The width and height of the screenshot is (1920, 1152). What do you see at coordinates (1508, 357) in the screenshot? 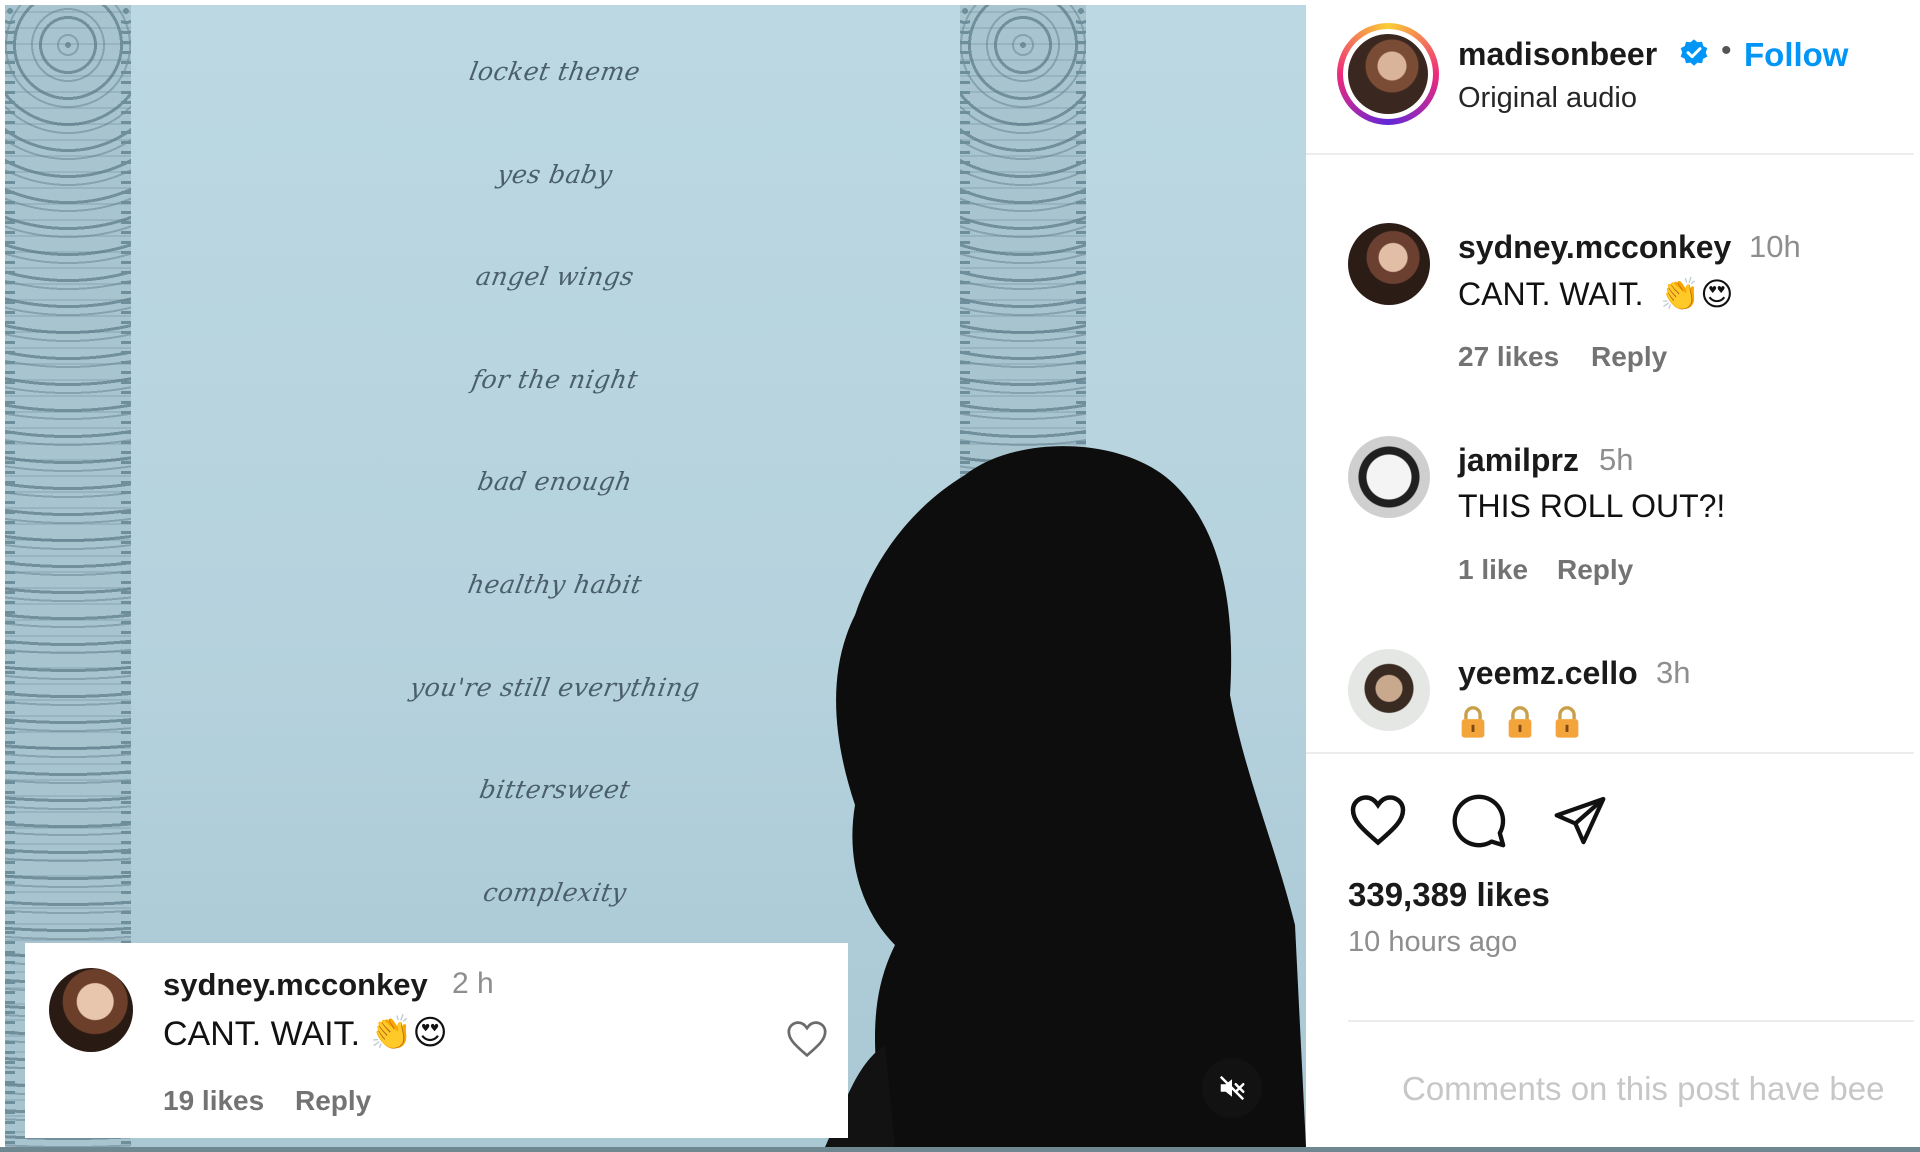
I see `comment-likes: 27 likes` at bounding box center [1508, 357].